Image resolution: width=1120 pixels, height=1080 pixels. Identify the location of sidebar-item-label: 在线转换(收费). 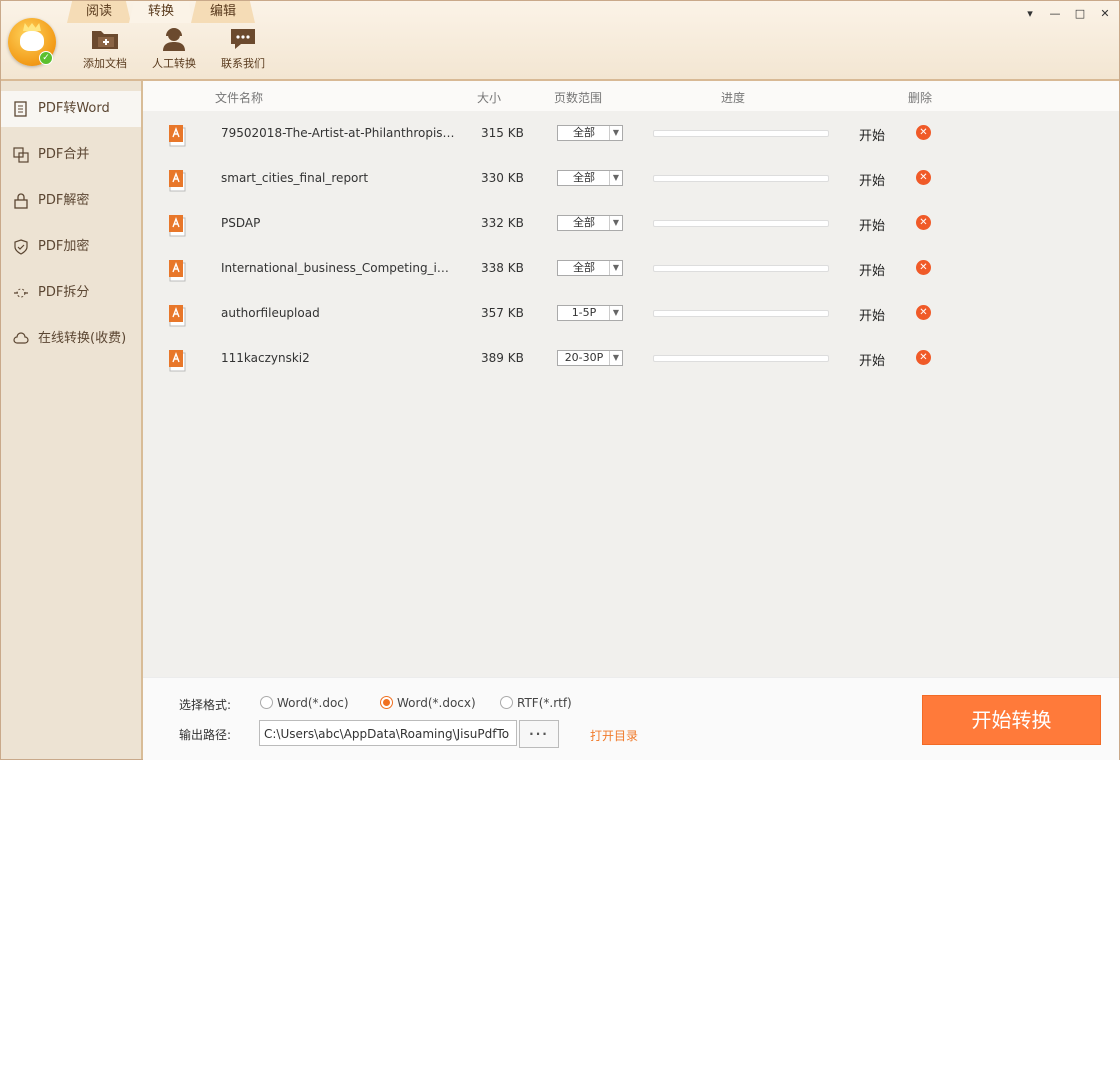
(82, 338).